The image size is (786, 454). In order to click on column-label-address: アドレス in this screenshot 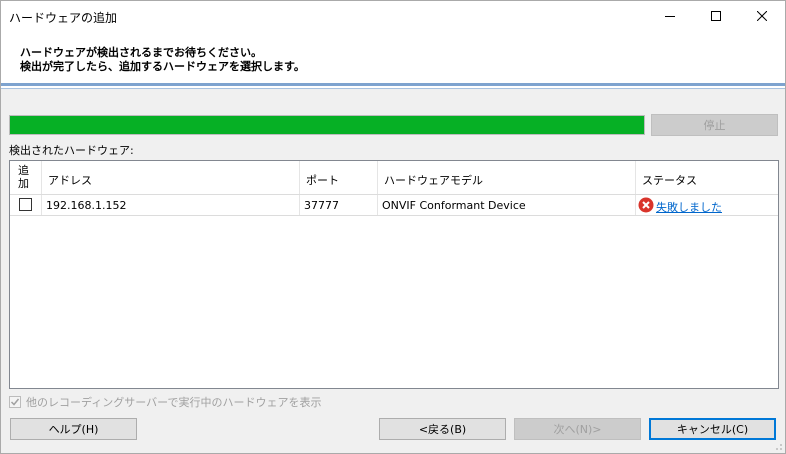, I will do `click(70, 180)`.